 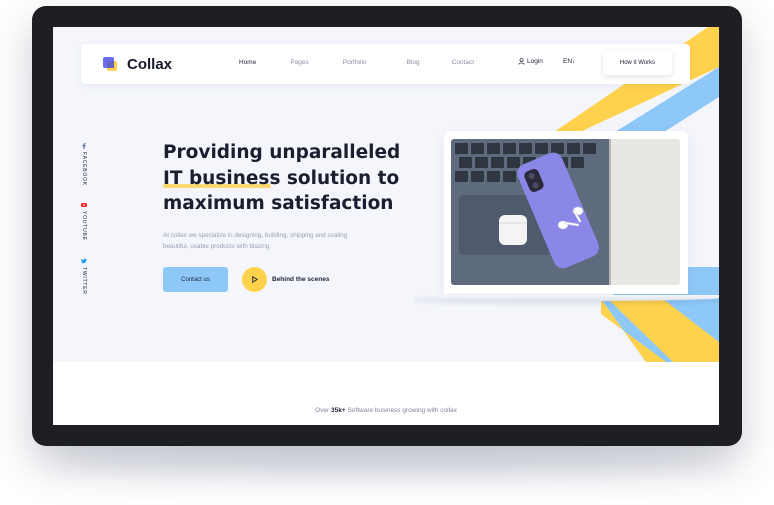 I want to click on laptop-base, so click(x=566, y=298).